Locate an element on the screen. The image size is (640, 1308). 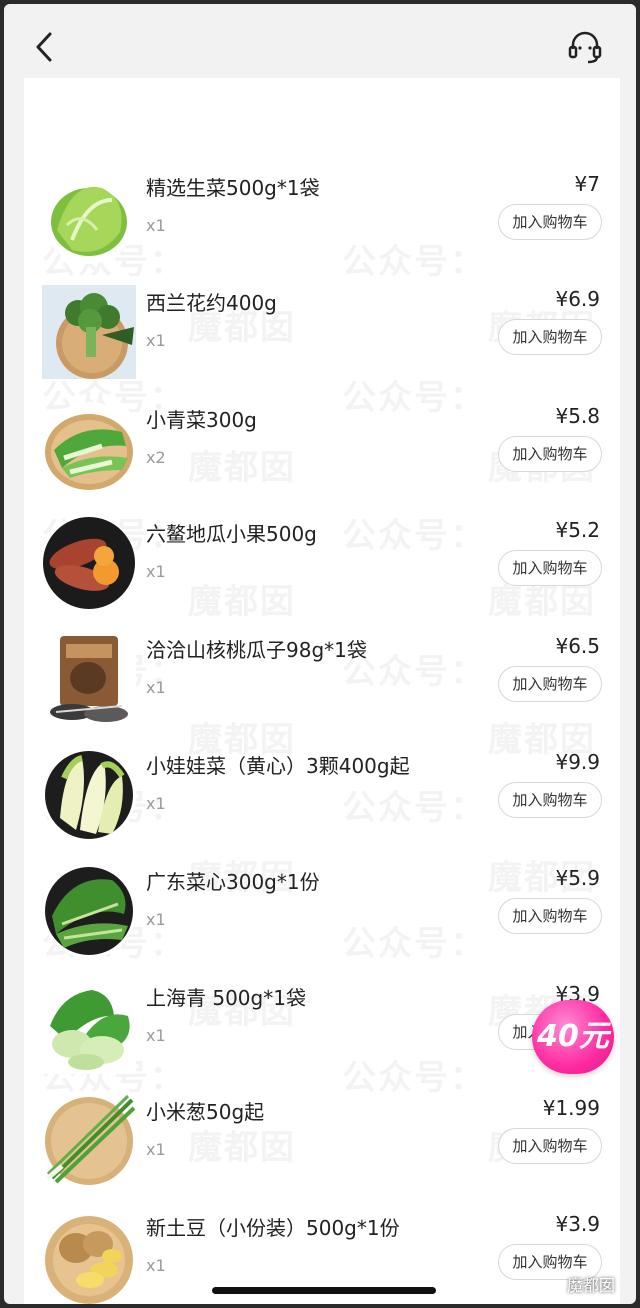
sweet-potato-thumbnail is located at coordinates (89, 563).